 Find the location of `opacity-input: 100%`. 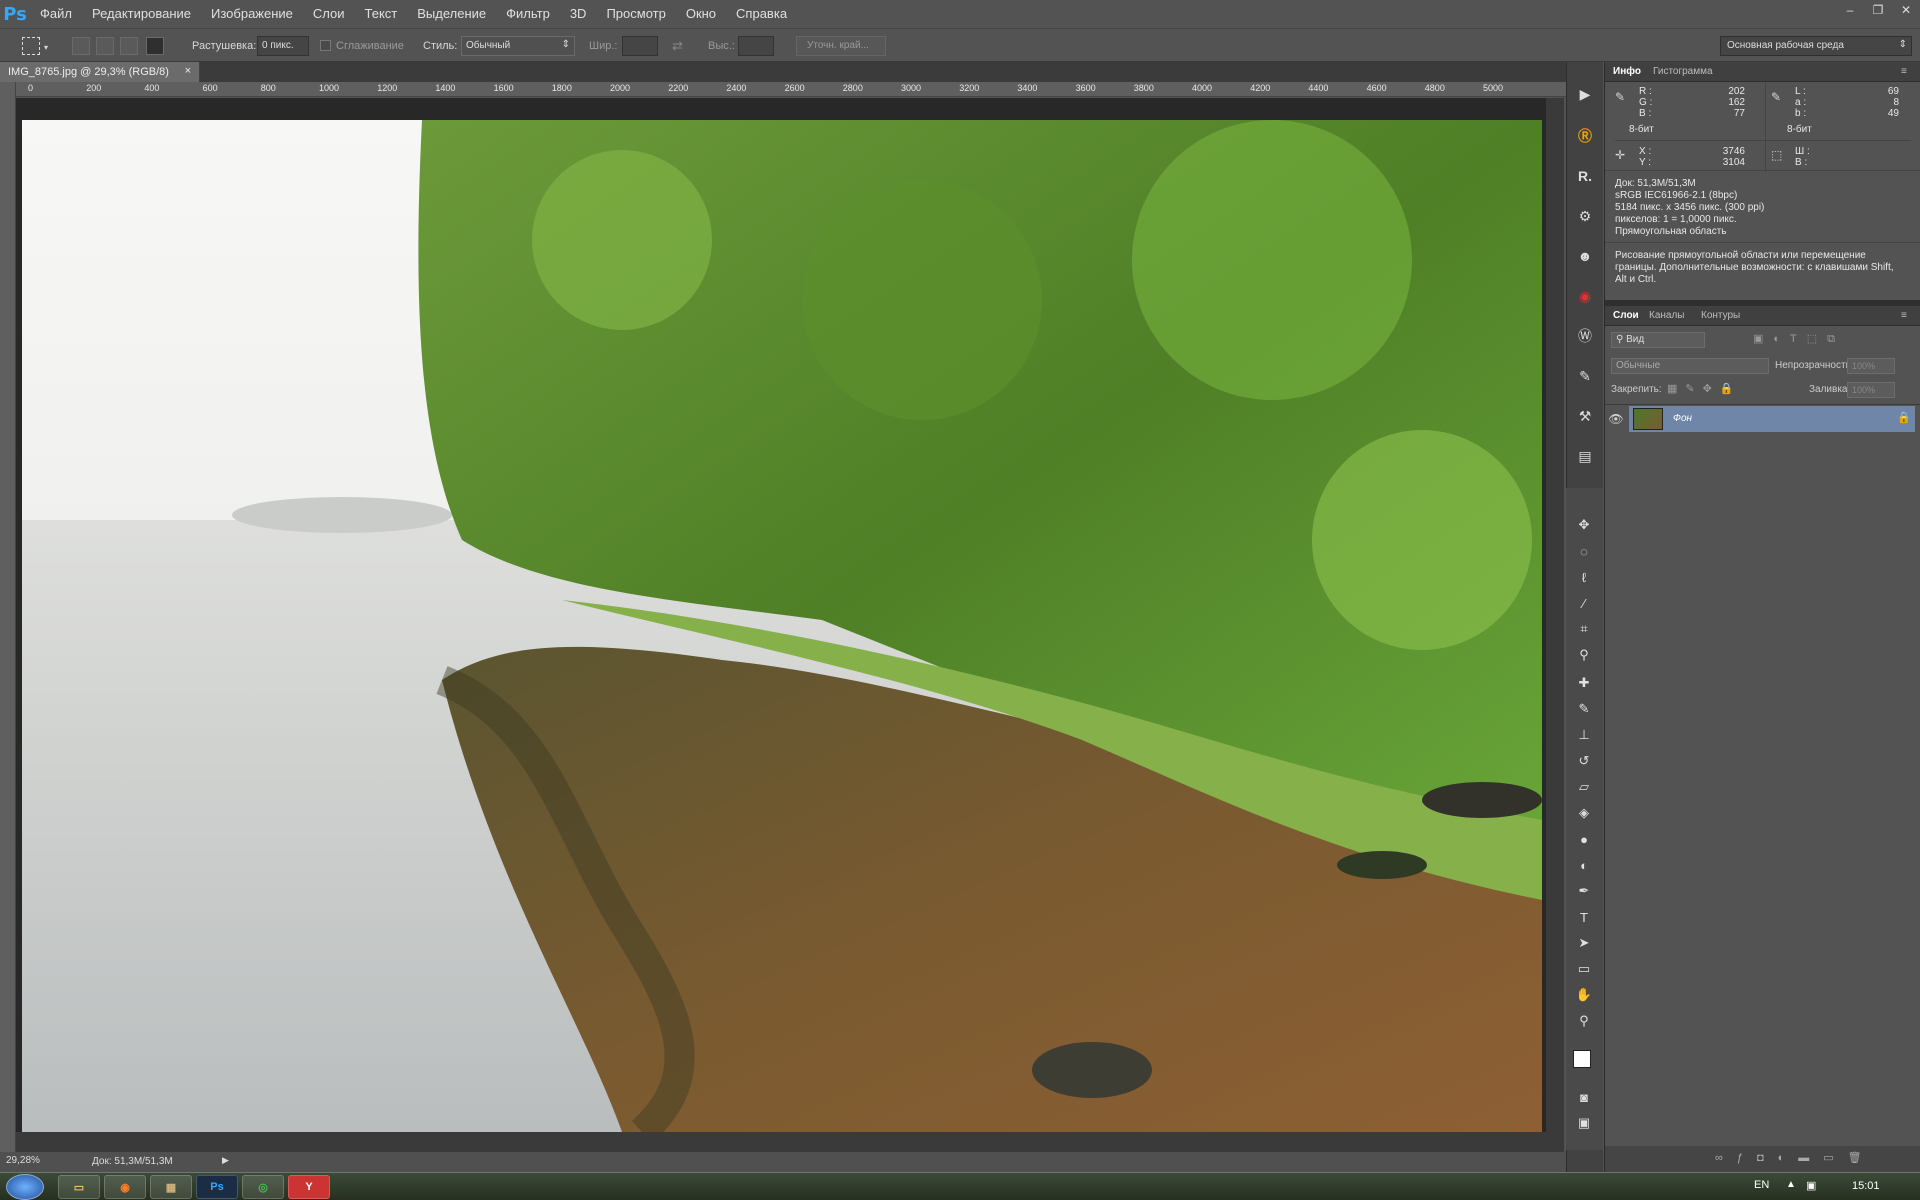

opacity-input: 100% is located at coordinates (1871, 366).